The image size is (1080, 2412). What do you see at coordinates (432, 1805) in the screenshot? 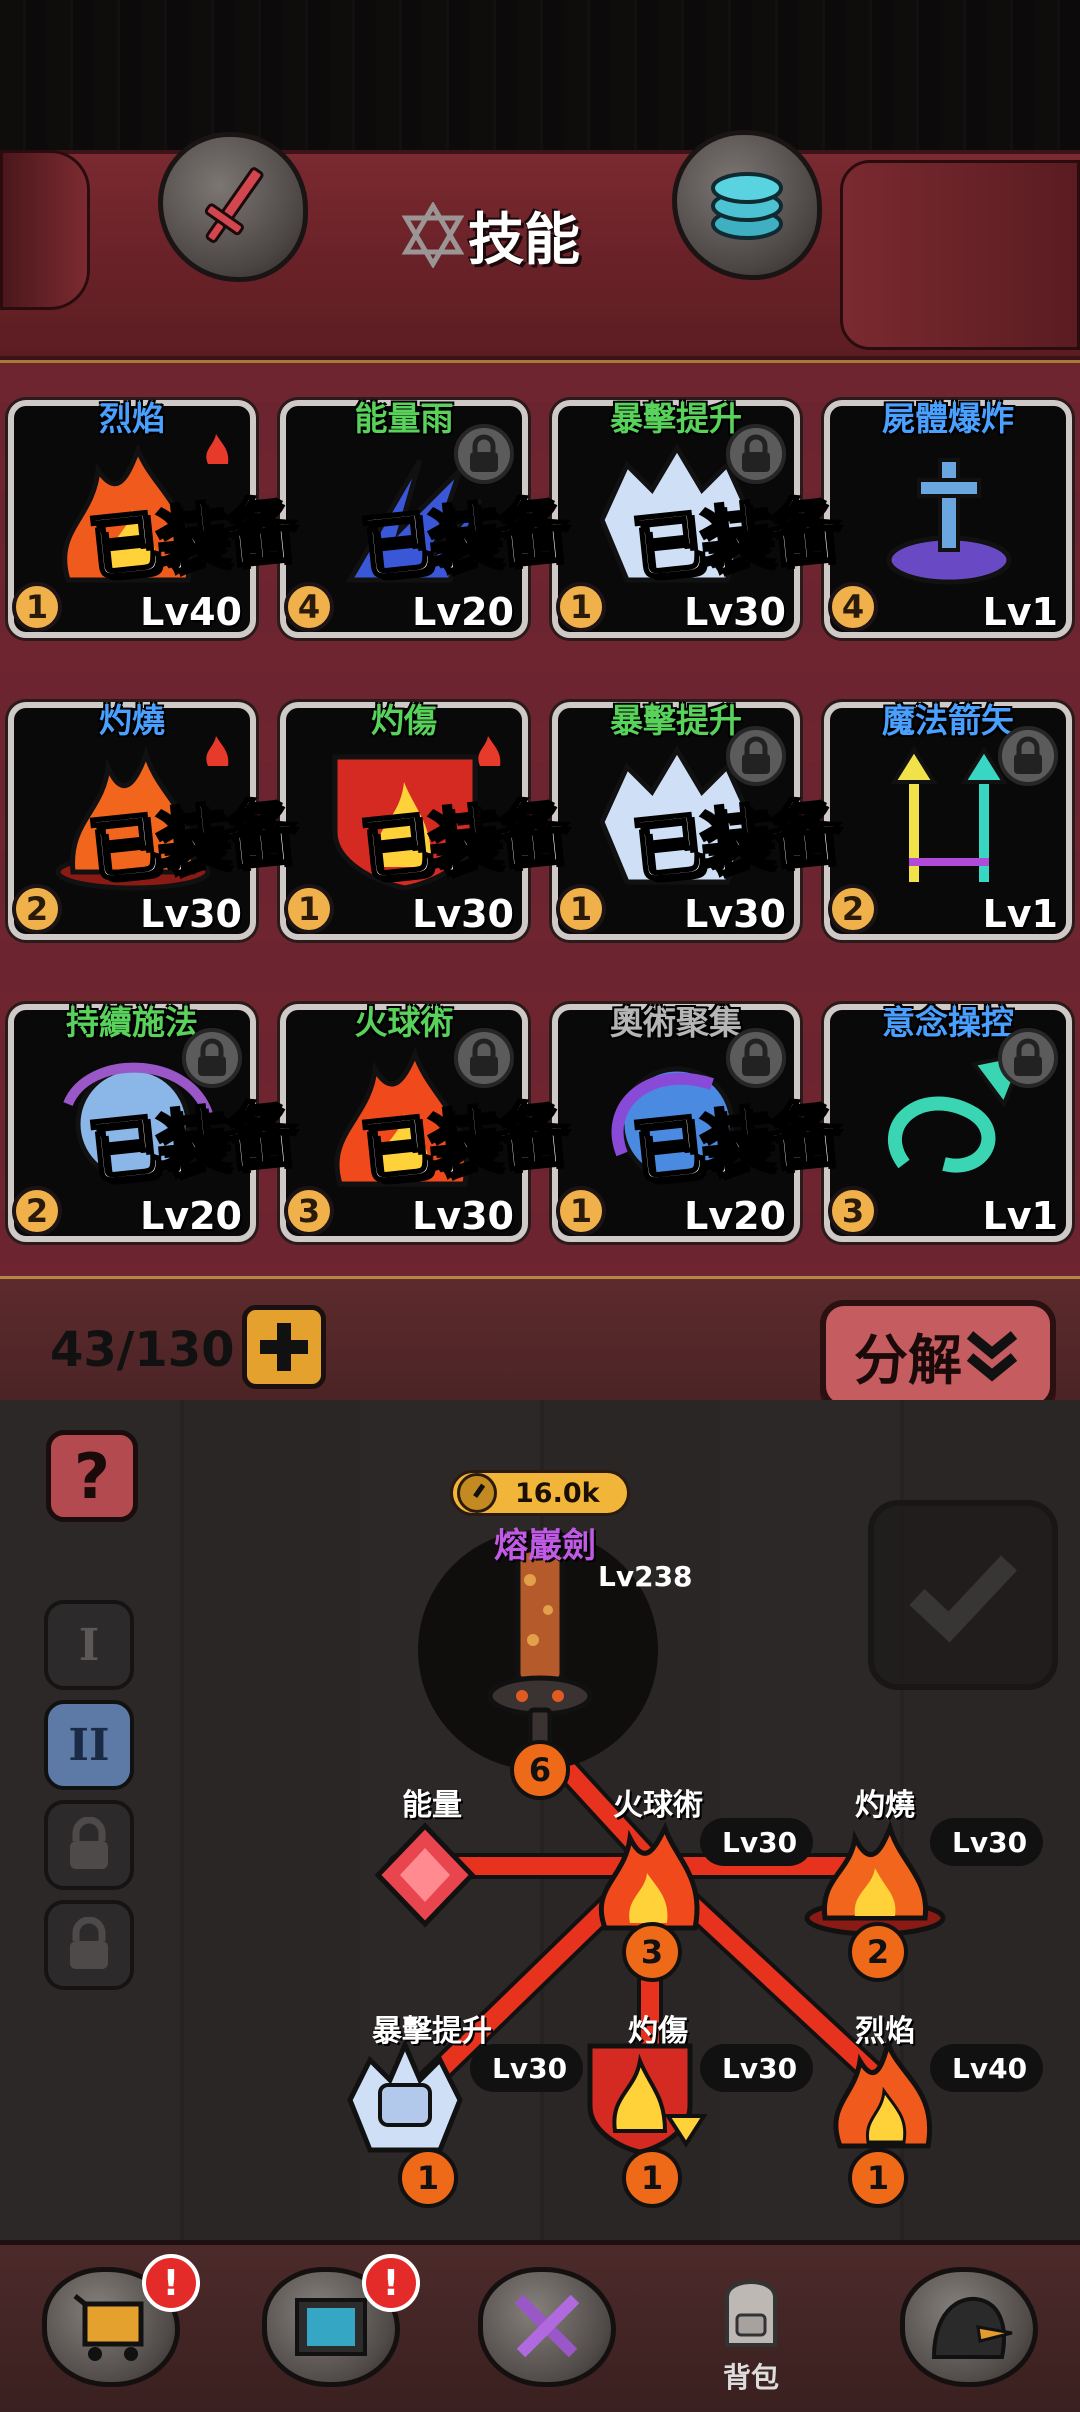
I see `node-name-energy: 能量` at bounding box center [432, 1805].